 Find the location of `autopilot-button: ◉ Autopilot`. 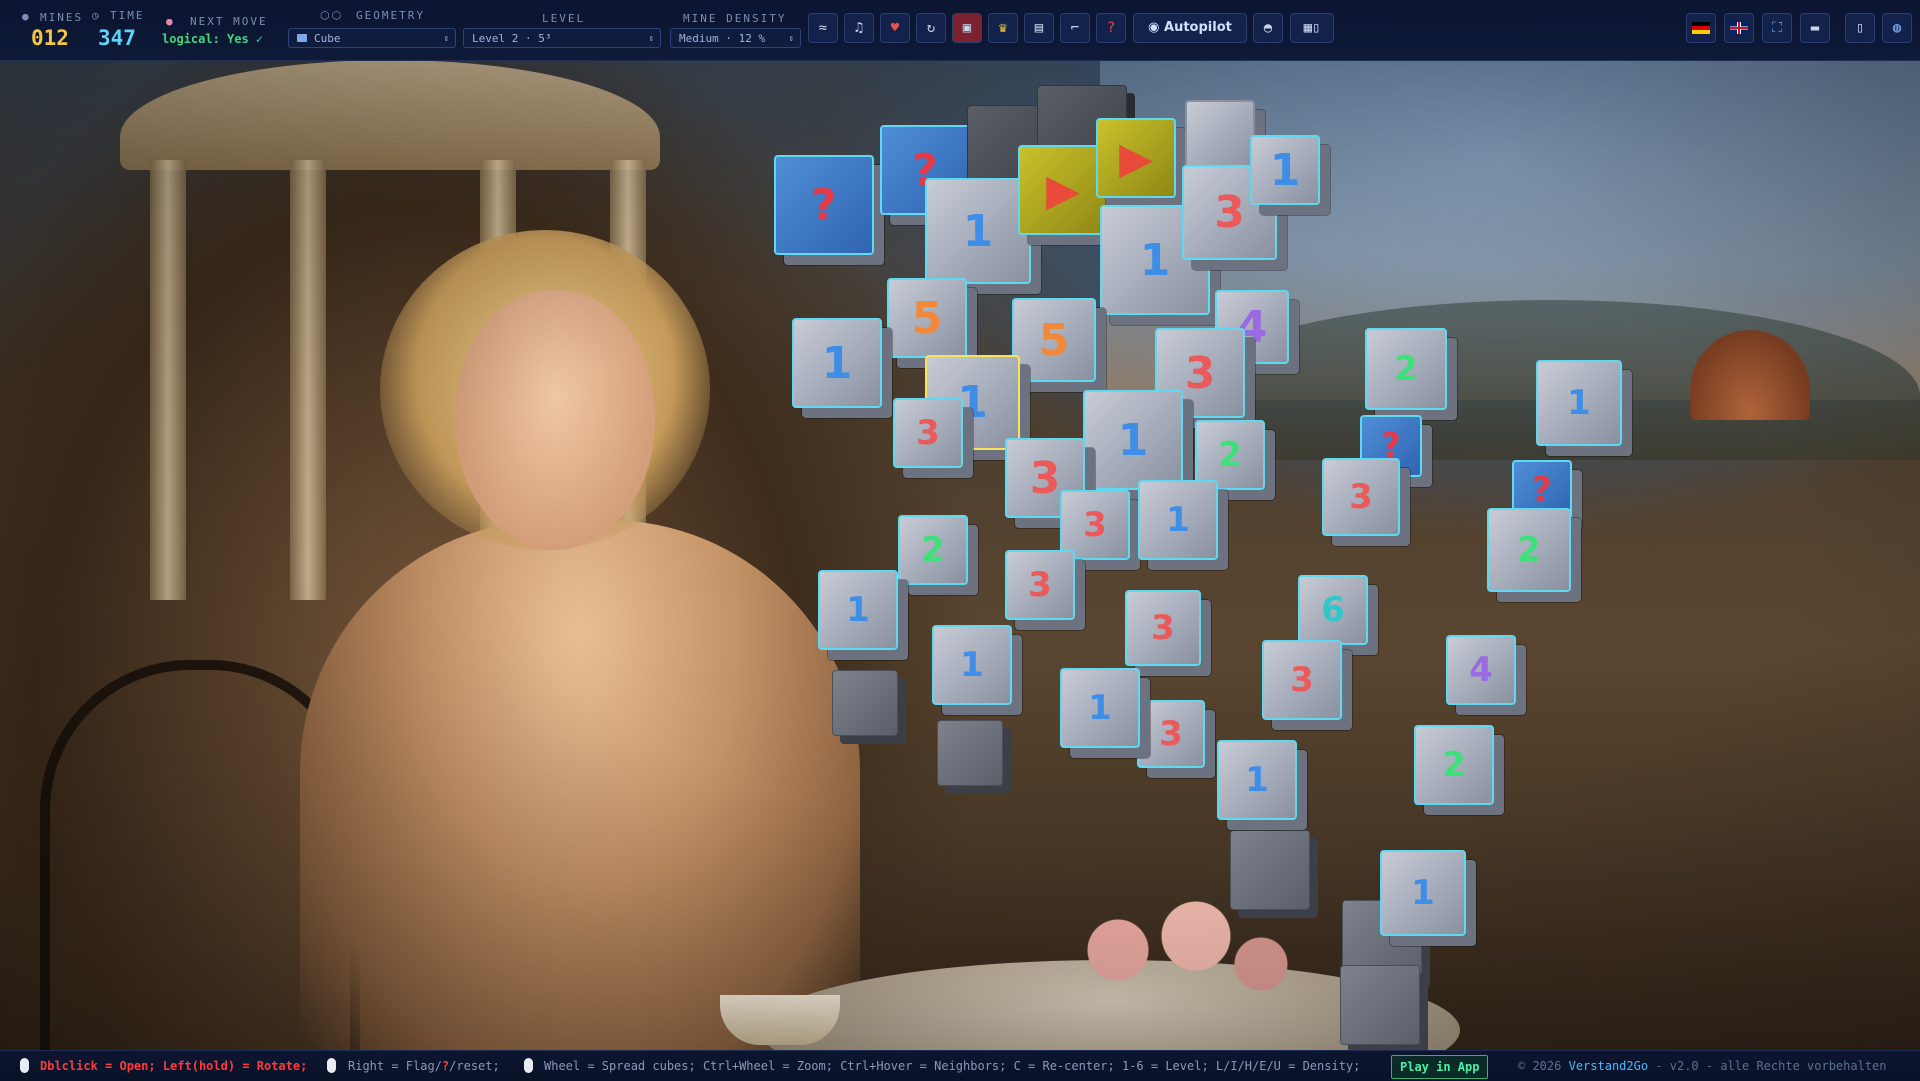

autopilot-button: ◉ Autopilot is located at coordinates (1190, 28).